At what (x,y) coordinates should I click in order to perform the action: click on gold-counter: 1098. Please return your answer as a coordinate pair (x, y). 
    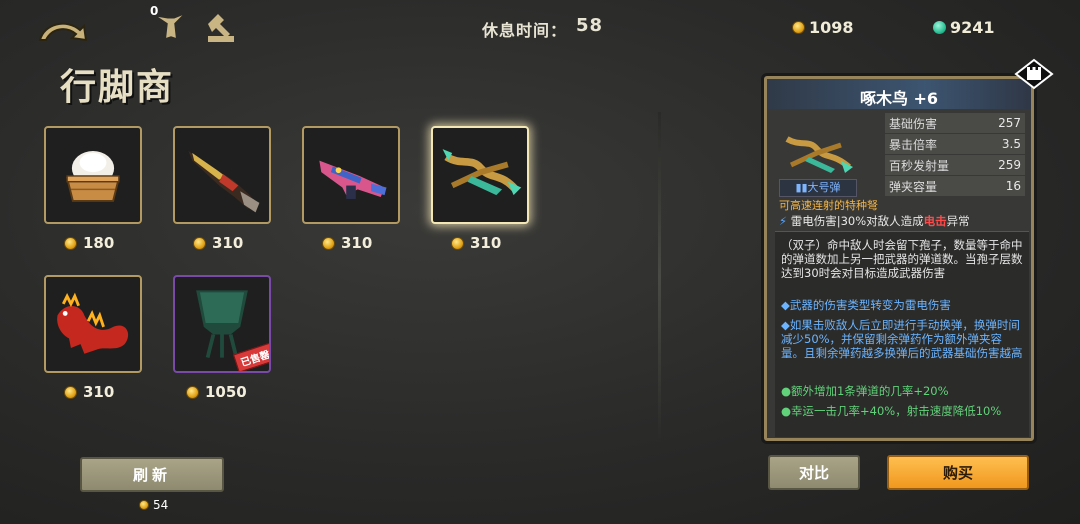
    Looking at the image, I should click on (823, 27).